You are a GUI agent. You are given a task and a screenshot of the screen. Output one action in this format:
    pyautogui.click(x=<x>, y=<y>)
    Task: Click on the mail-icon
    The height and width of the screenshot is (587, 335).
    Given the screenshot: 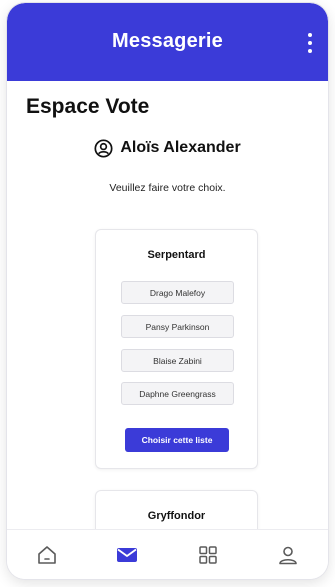 What is the action you would take?
    pyautogui.click(x=127, y=554)
    